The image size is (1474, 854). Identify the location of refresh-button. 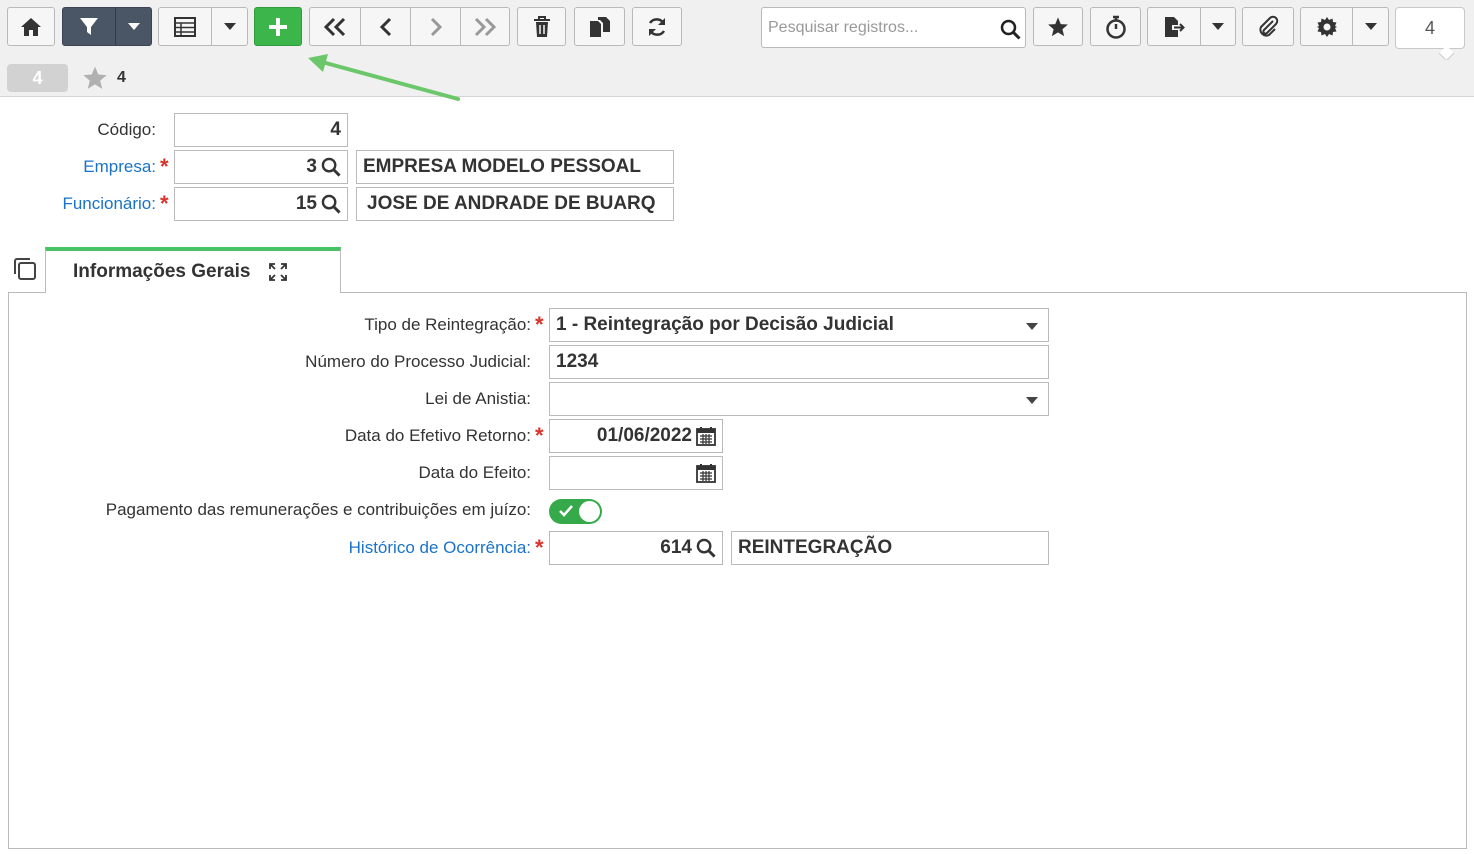
(657, 26).